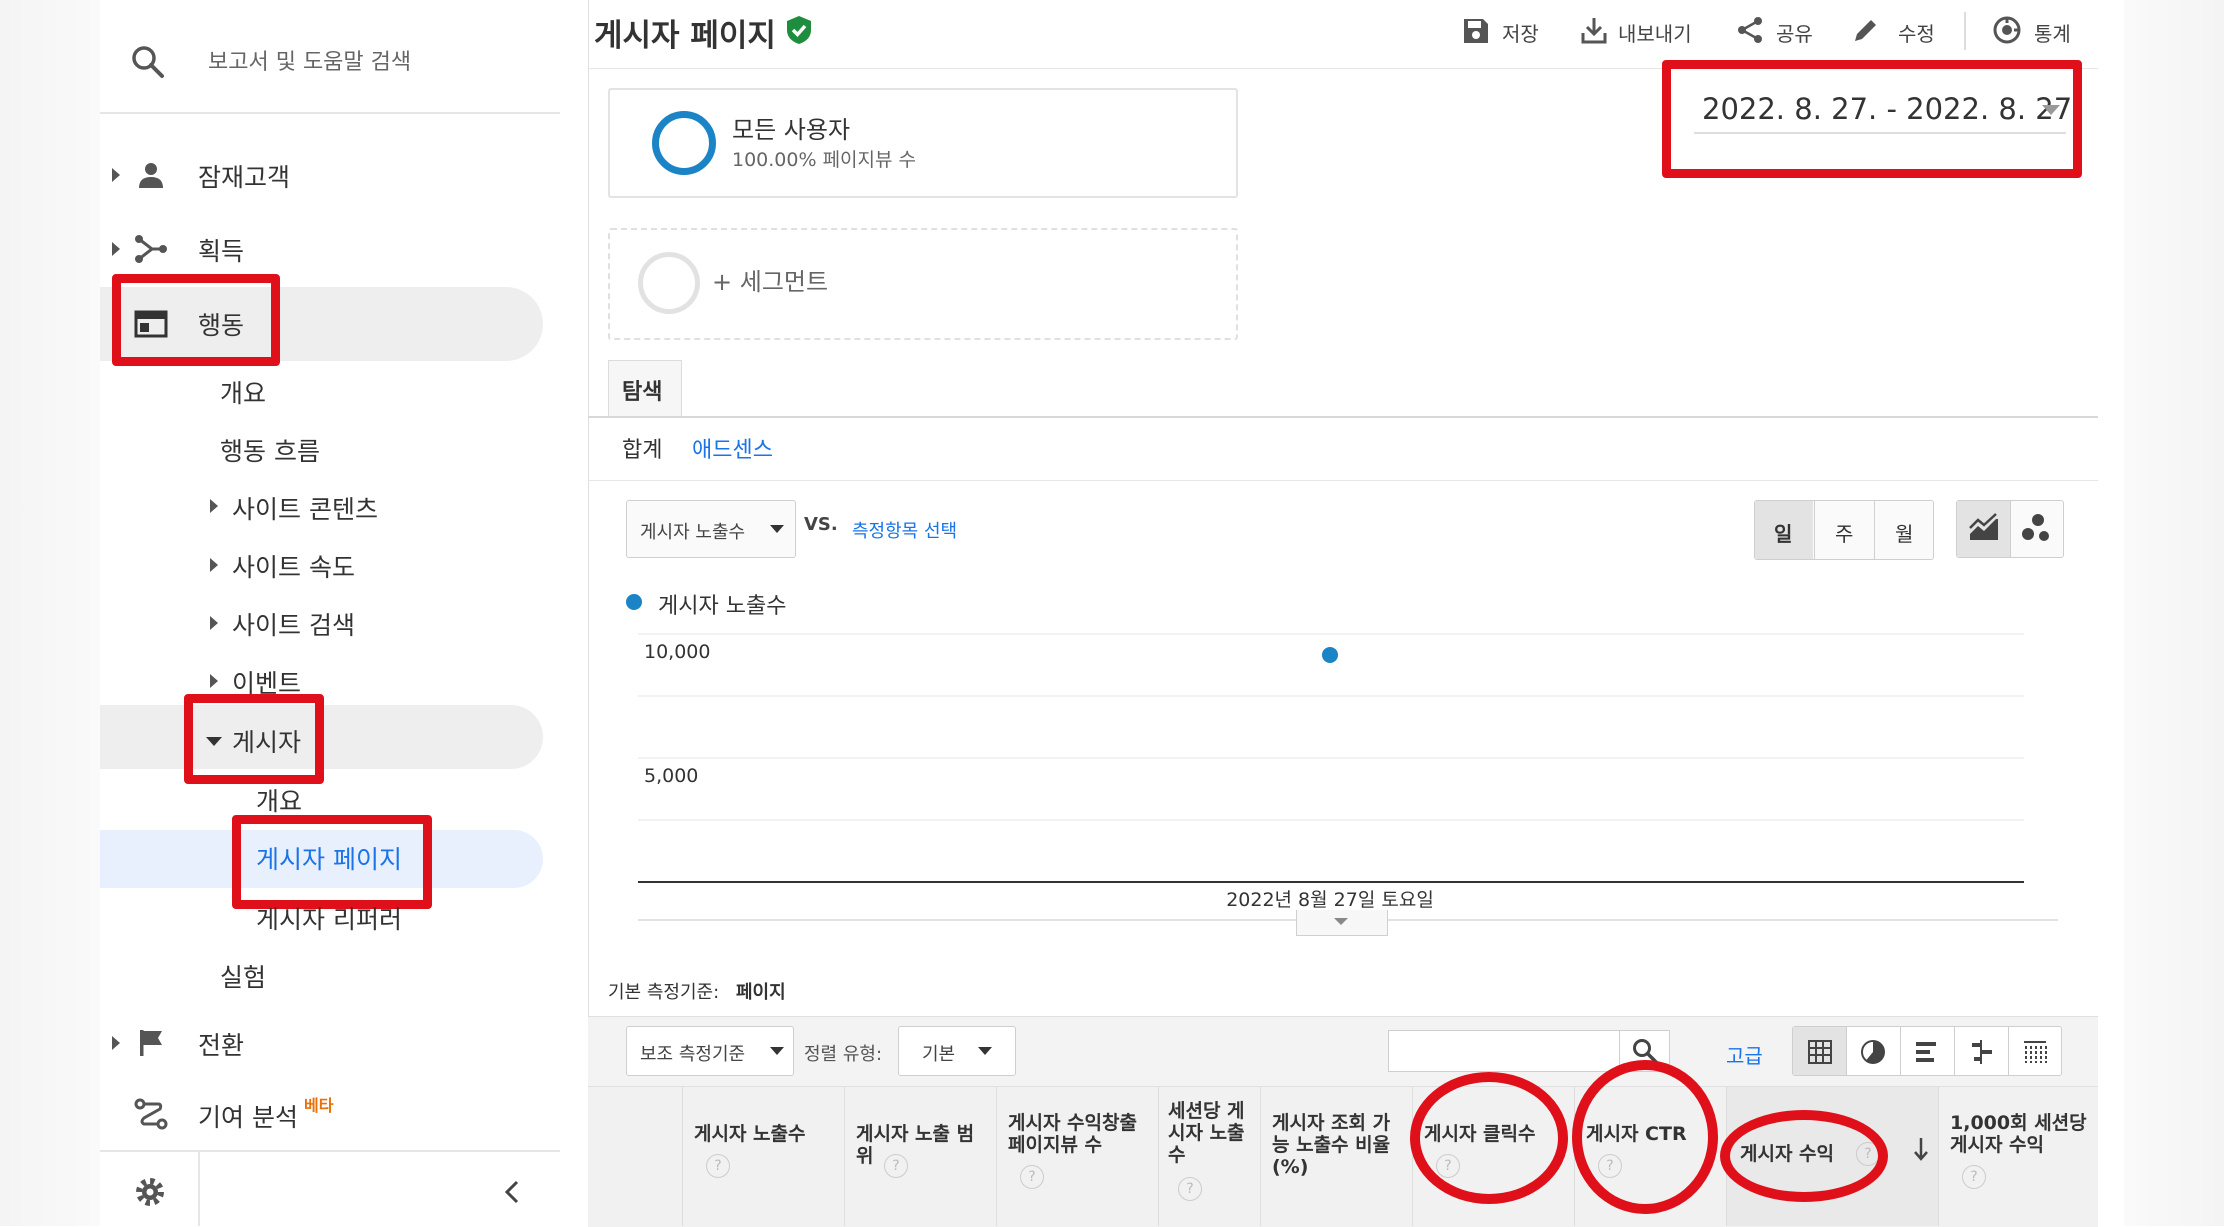 Image resolution: width=2224 pixels, height=1227 pixels. I want to click on column-header-impressions: 게시자 노출수, so click(764, 1134).